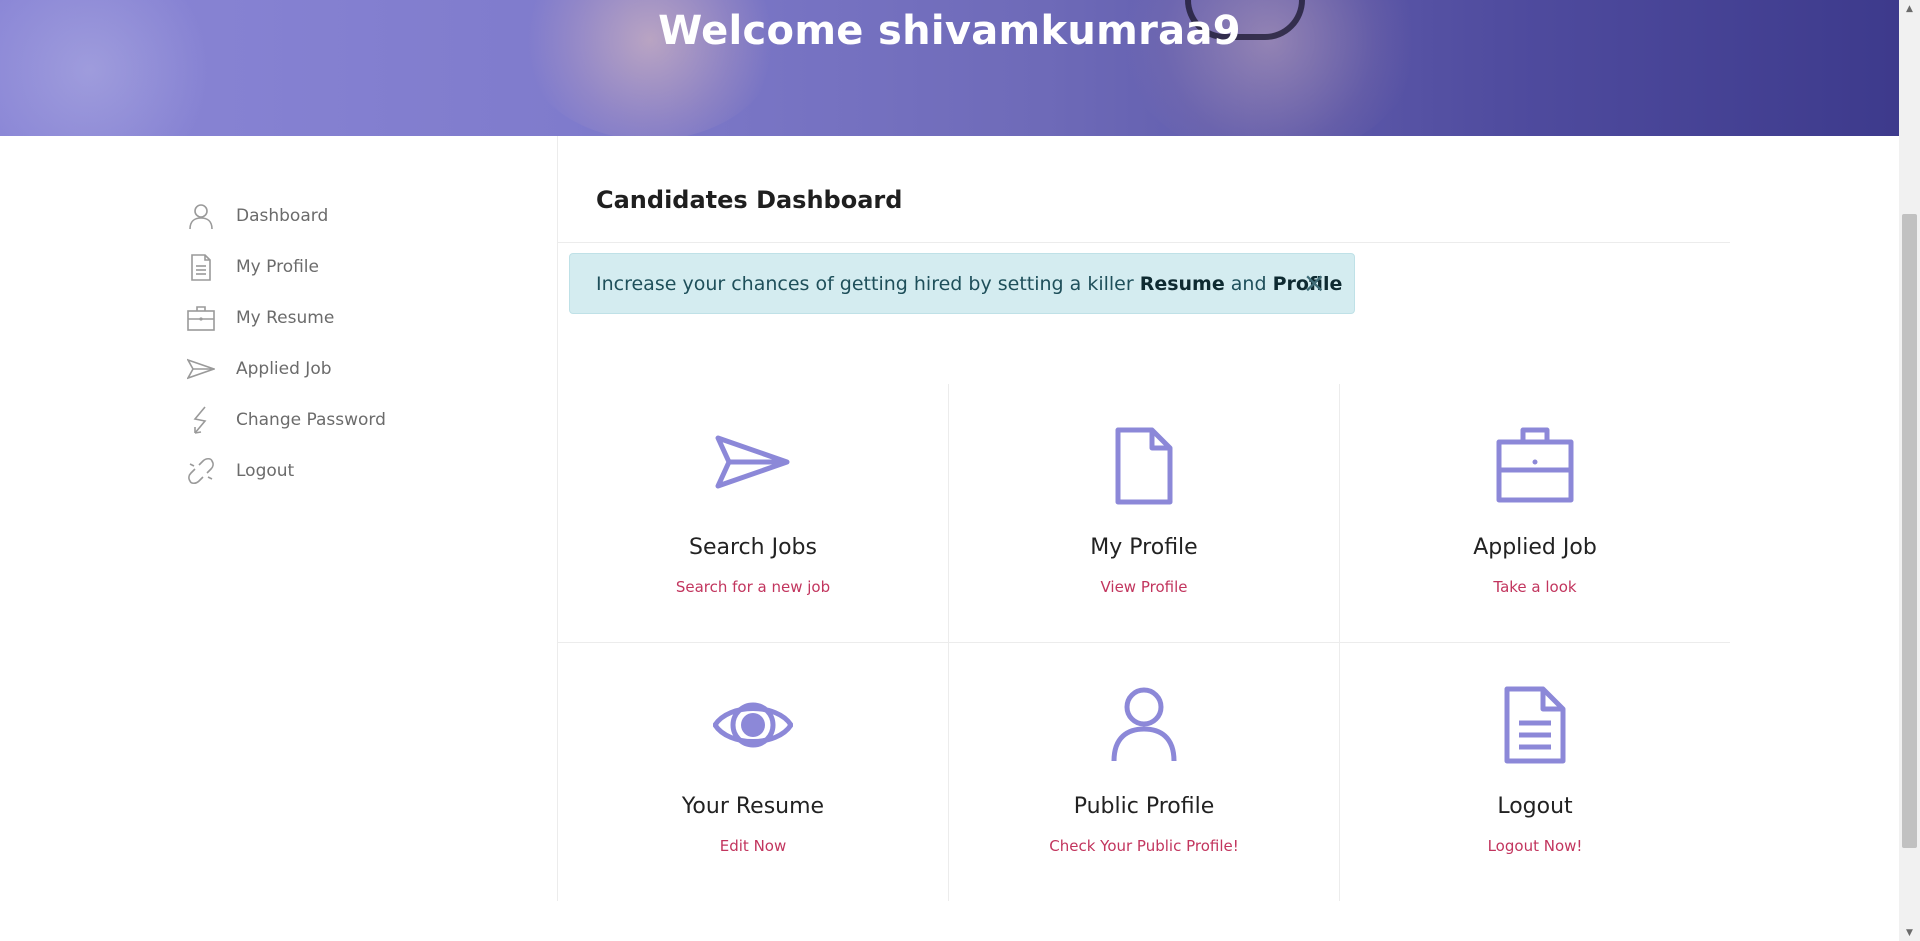 The image size is (1920, 941). Describe the element at coordinates (1144, 846) in the screenshot. I see `card-link: Check Your Public Profile!` at that location.